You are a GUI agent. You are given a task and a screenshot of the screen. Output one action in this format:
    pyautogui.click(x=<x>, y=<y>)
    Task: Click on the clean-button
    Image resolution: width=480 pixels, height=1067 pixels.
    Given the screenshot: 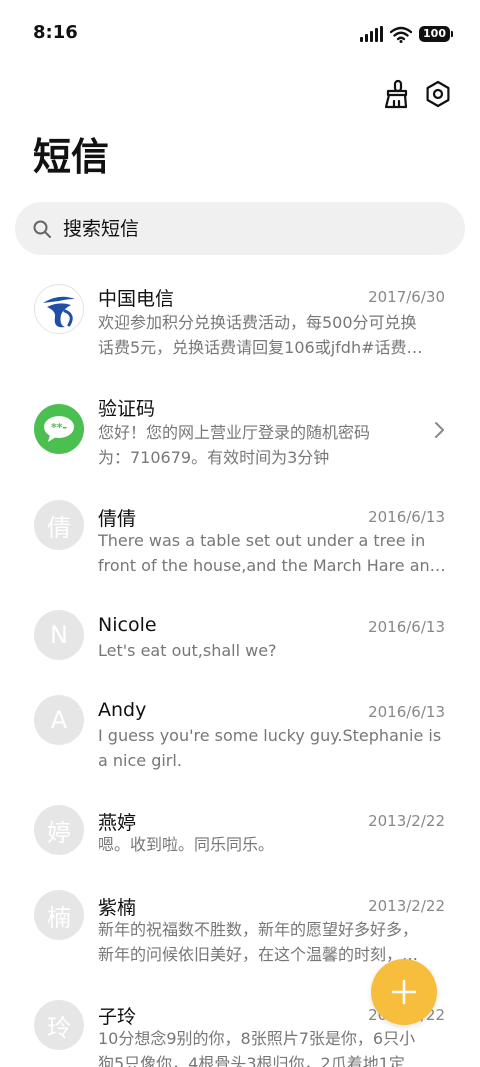 What is the action you would take?
    pyautogui.click(x=394, y=94)
    